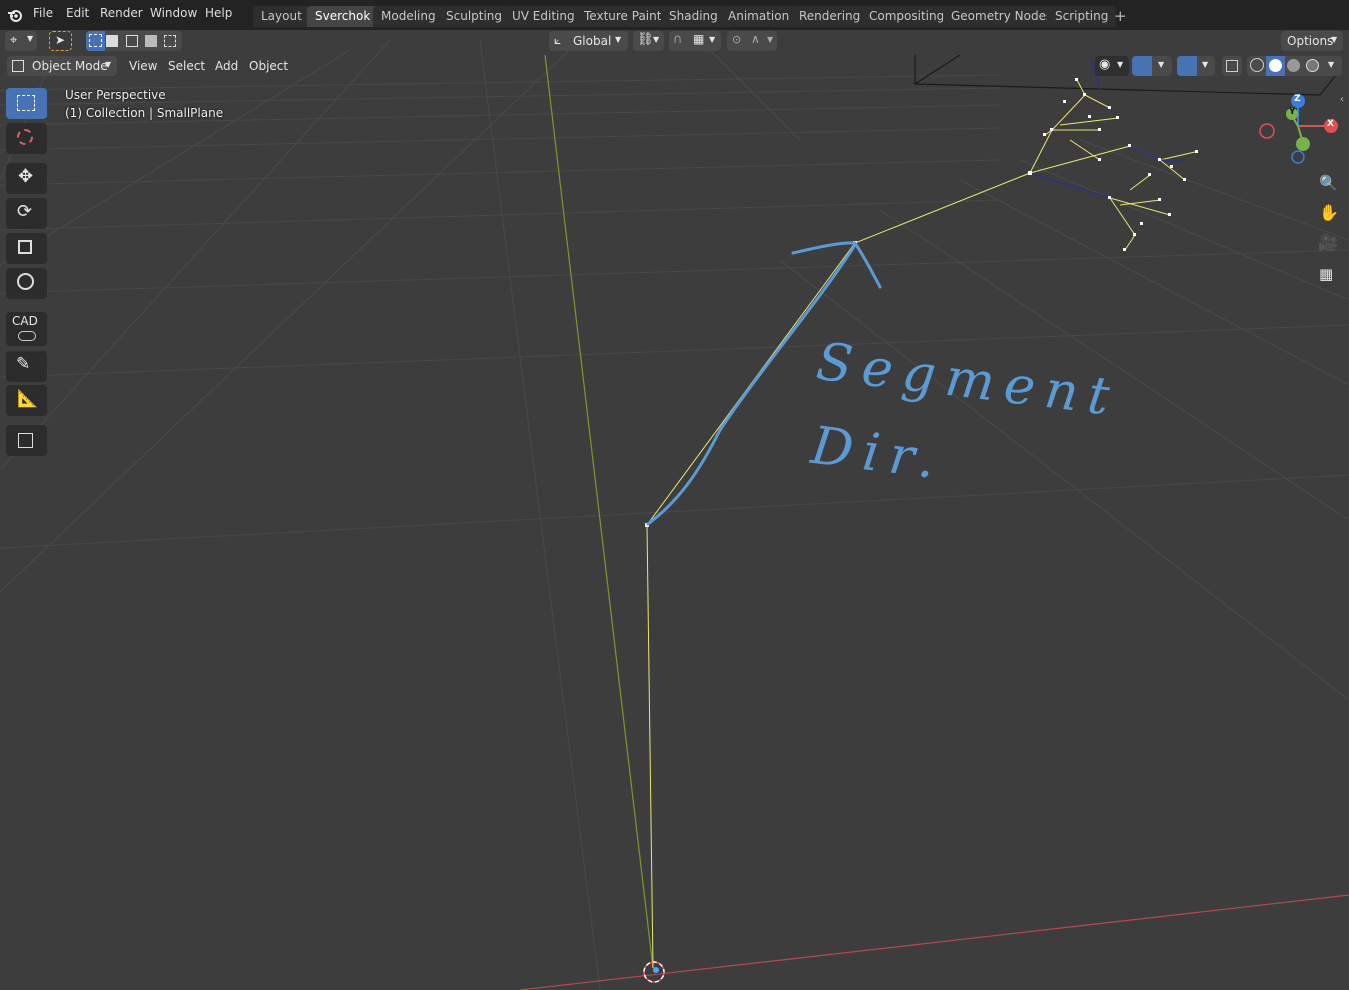 The width and height of the screenshot is (1349, 990). What do you see at coordinates (755, 39) in the screenshot?
I see `falloff-icon: ∧` at bounding box center [755, 39].